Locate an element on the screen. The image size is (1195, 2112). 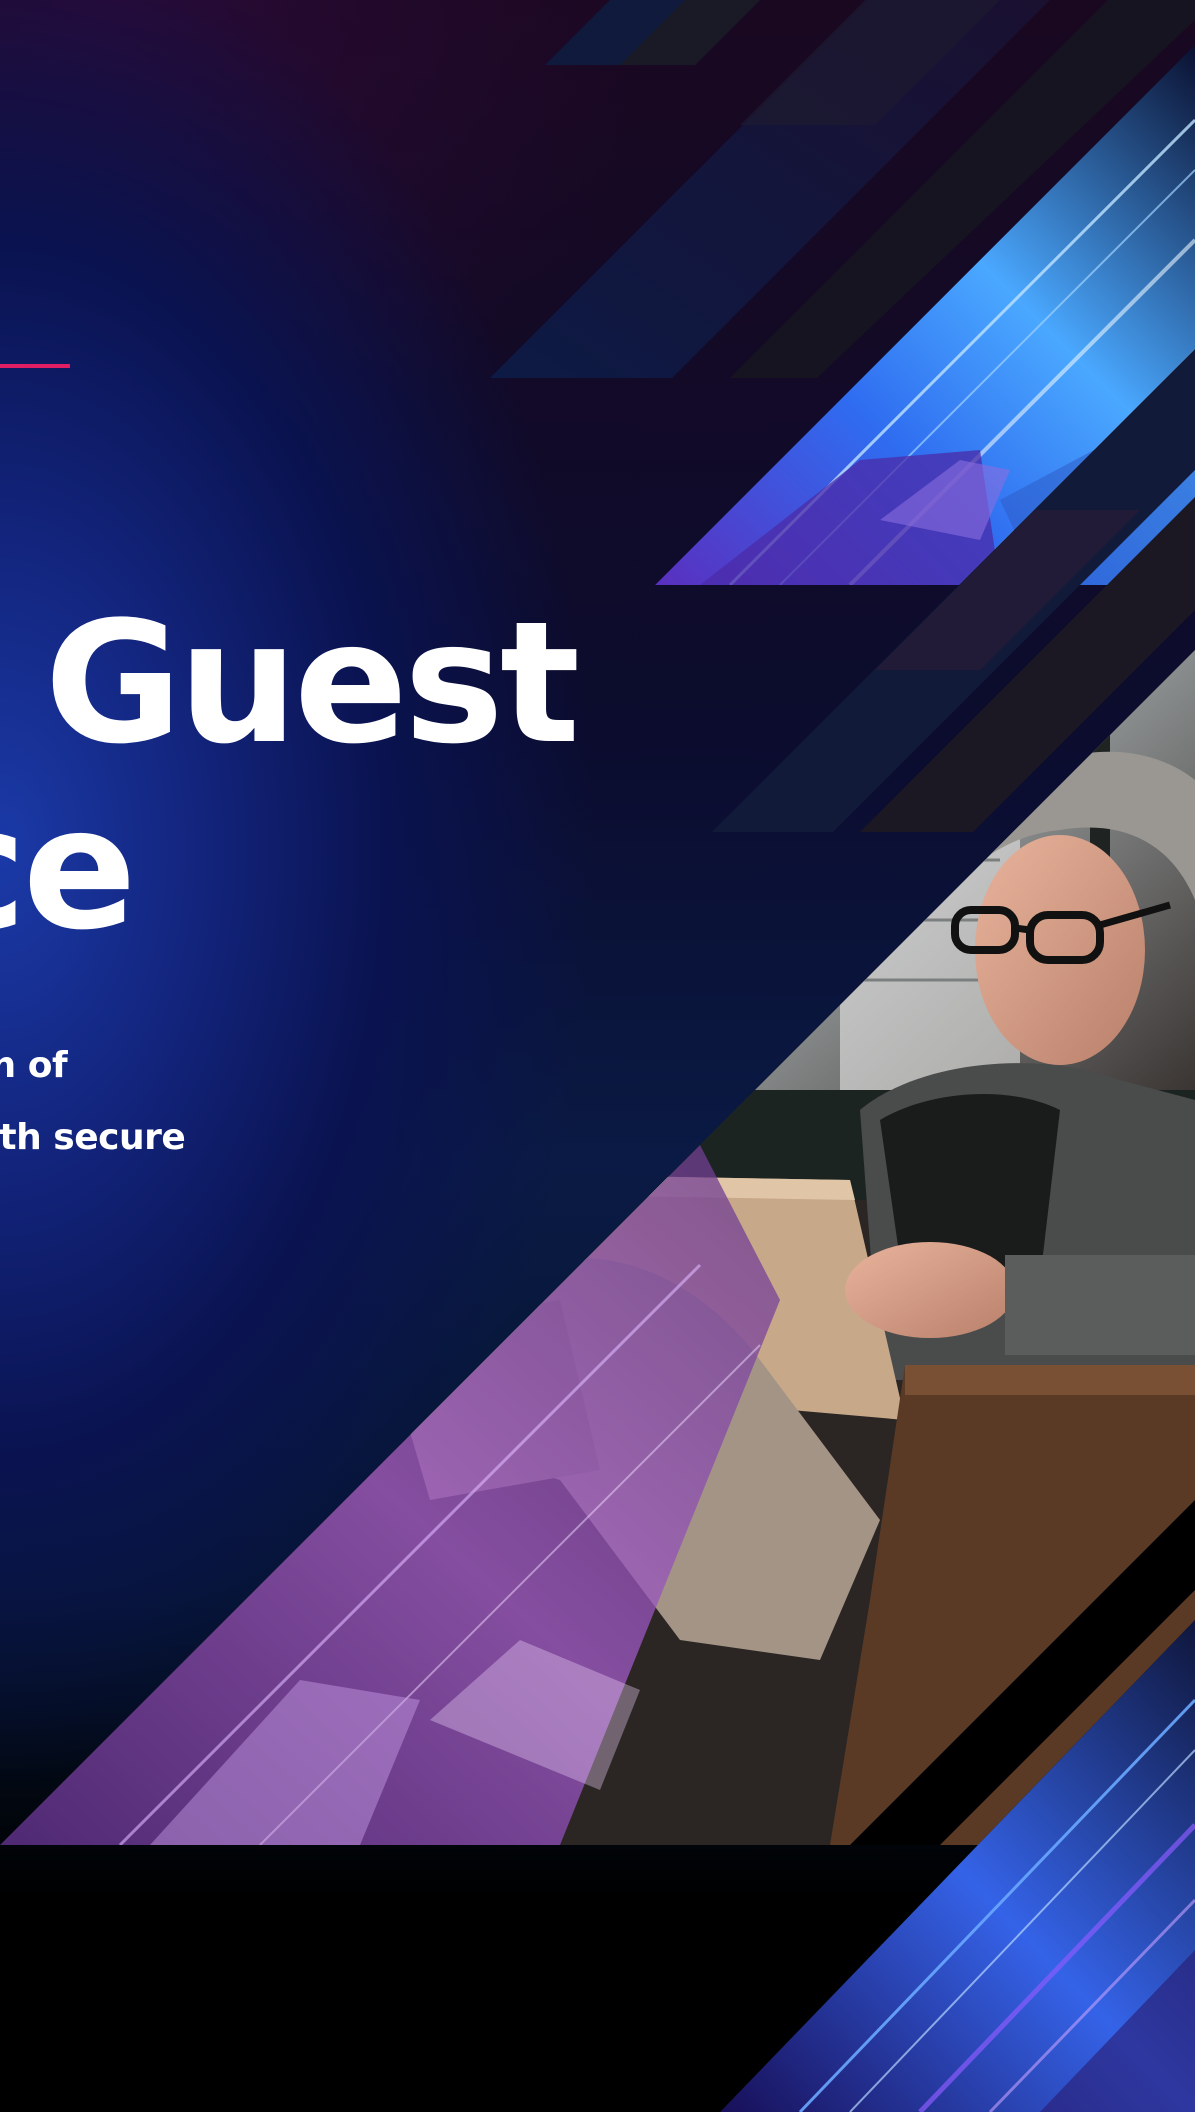
description-line-1: mination of is located at coordinates (34, 1065).